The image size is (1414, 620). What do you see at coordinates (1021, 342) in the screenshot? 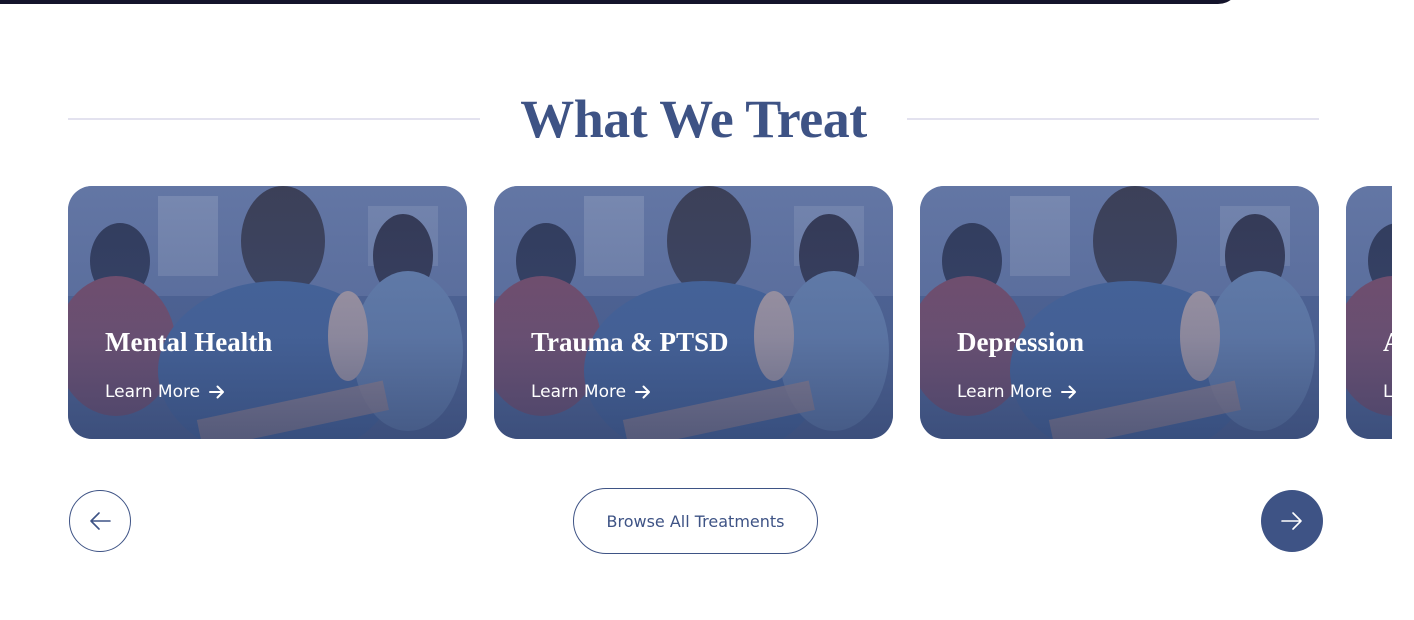
I see `card-title: Depression` at bounding box center [1021, 342].